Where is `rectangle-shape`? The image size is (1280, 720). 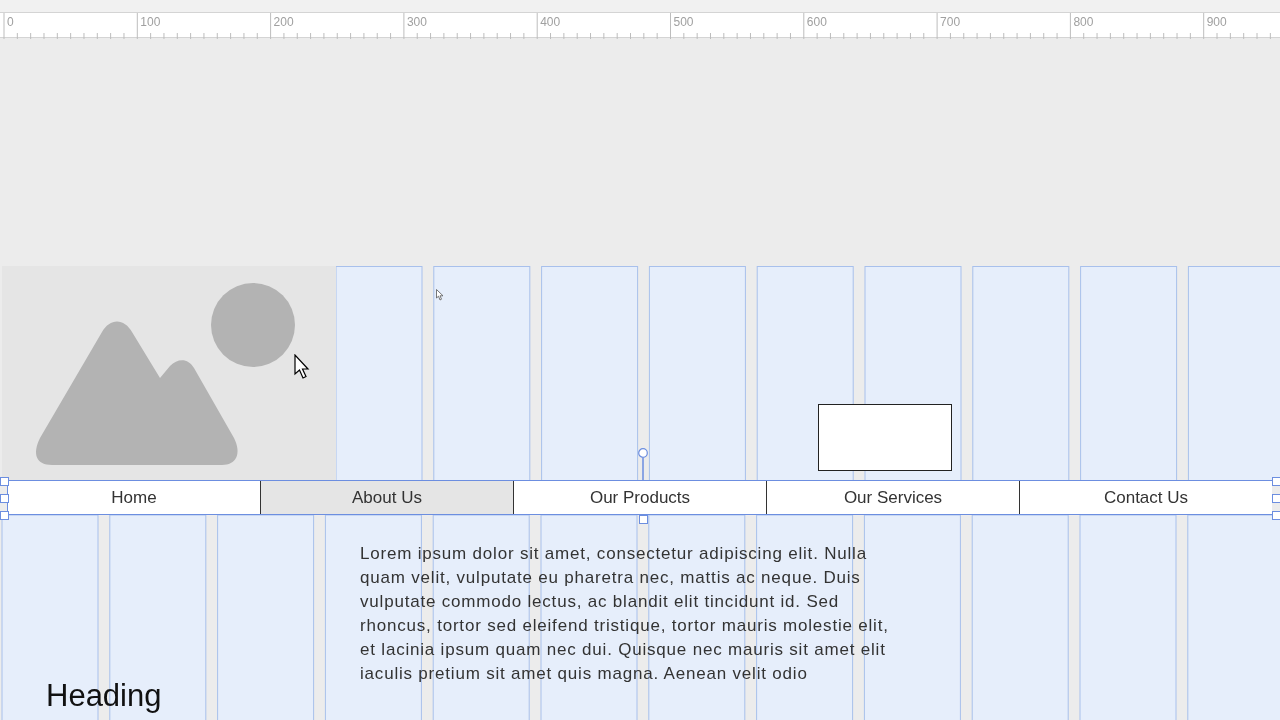 rectangle-shape is located at coordinates (885, 437).